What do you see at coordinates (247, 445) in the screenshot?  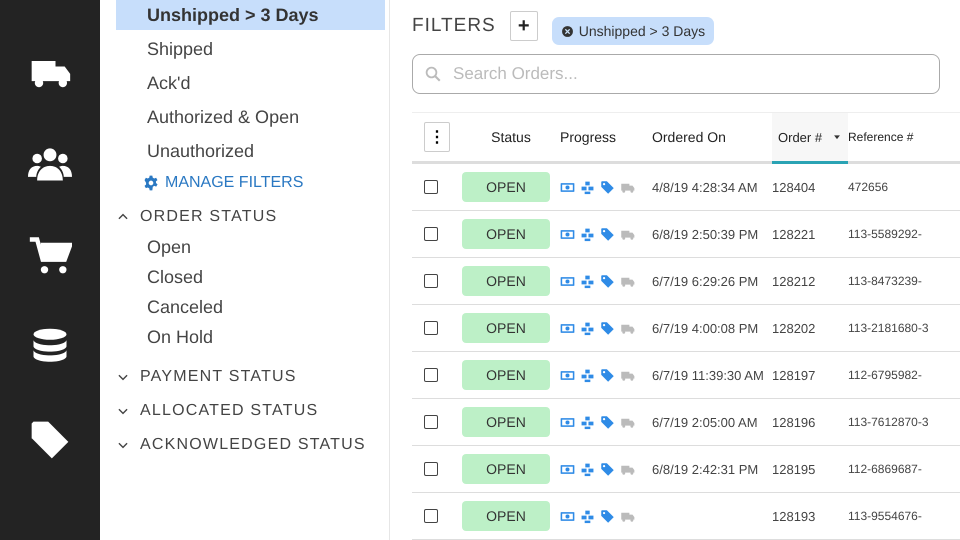 I see `section-header: ACKNOWLEDGED STATUS` at bounding box center [247, 445].